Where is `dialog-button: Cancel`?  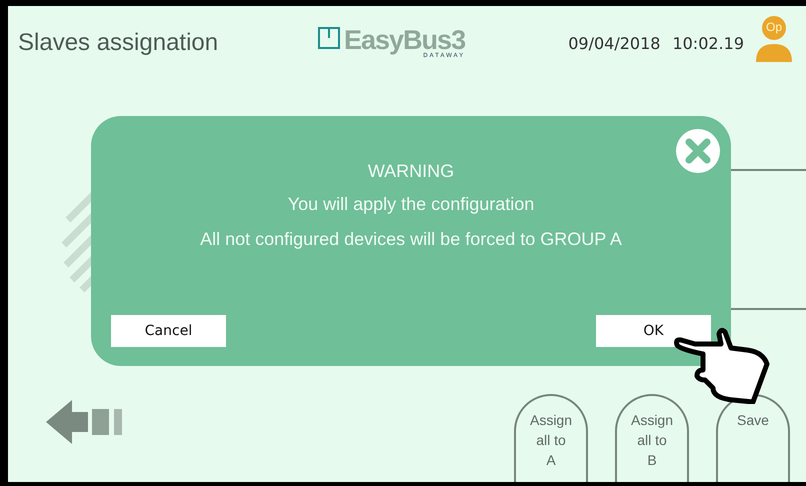 dialog-button: Cancel is located at coordinates (168, 331).